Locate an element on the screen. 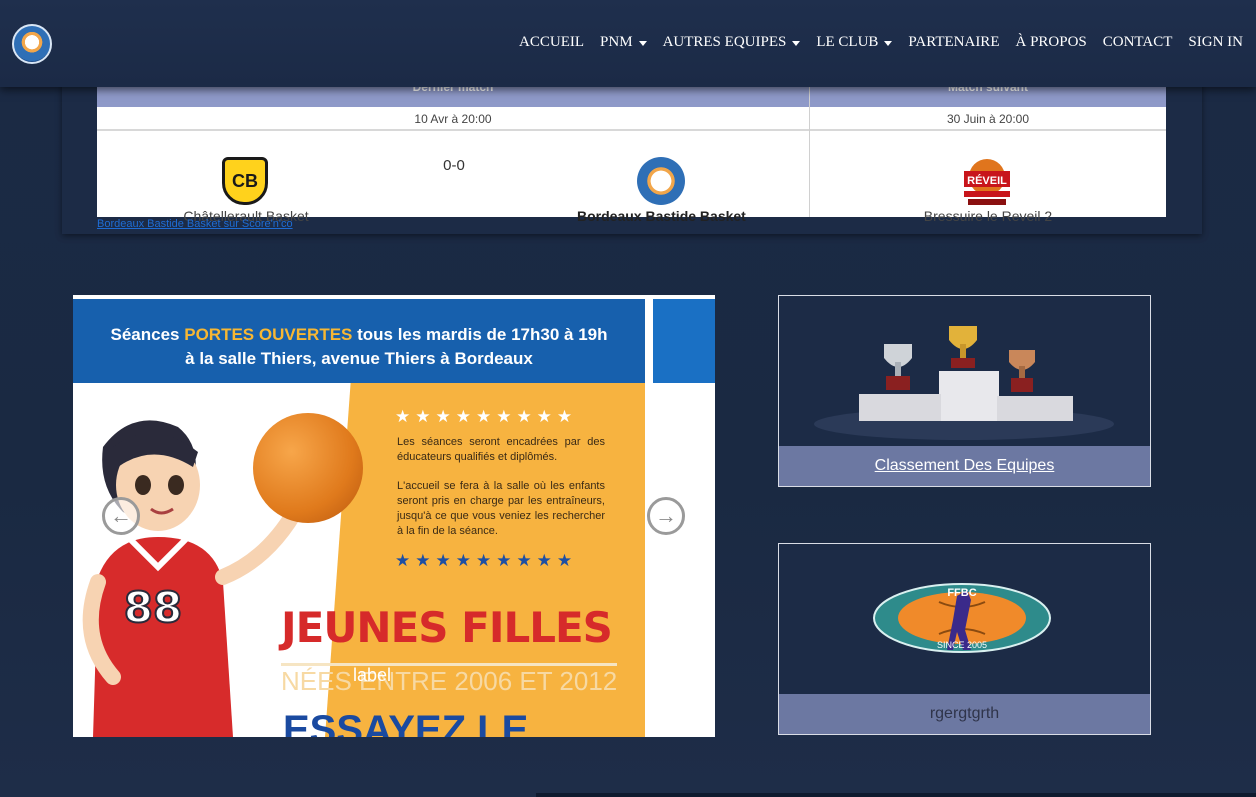 The height and width of the screenshot is (797, 1256). nav-item-le-club: LE CLUB is located at coordinates (854, 42).